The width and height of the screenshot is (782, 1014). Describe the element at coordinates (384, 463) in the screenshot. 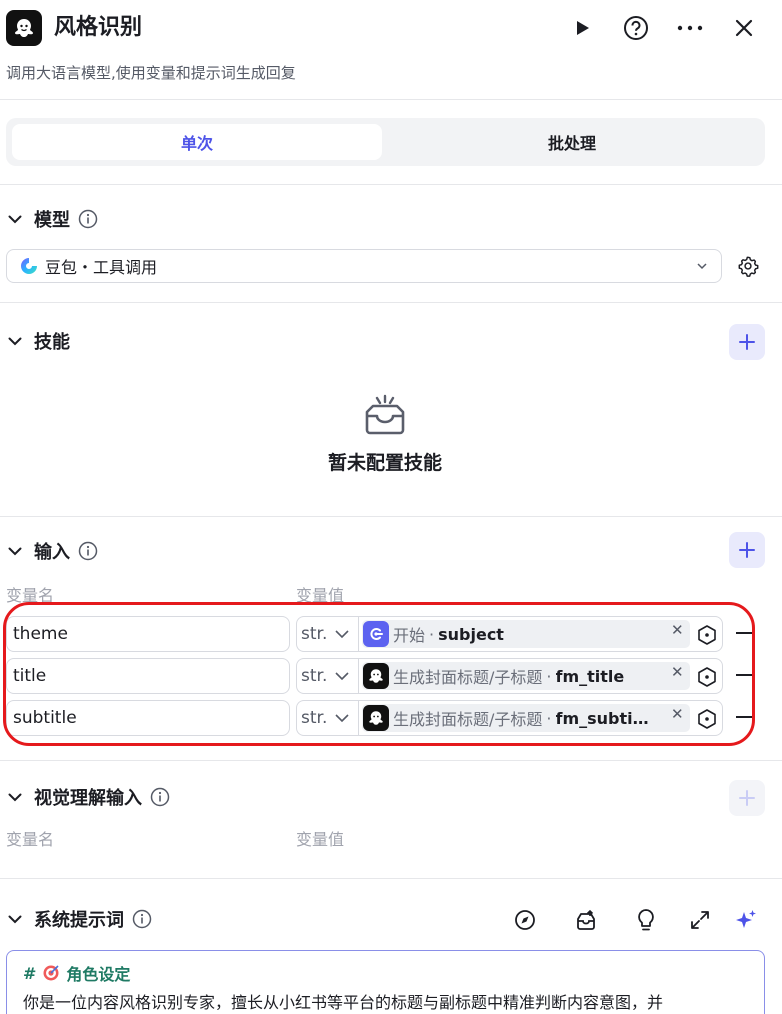

I see `skills-empty-text: 暂未配置技能` at that location.